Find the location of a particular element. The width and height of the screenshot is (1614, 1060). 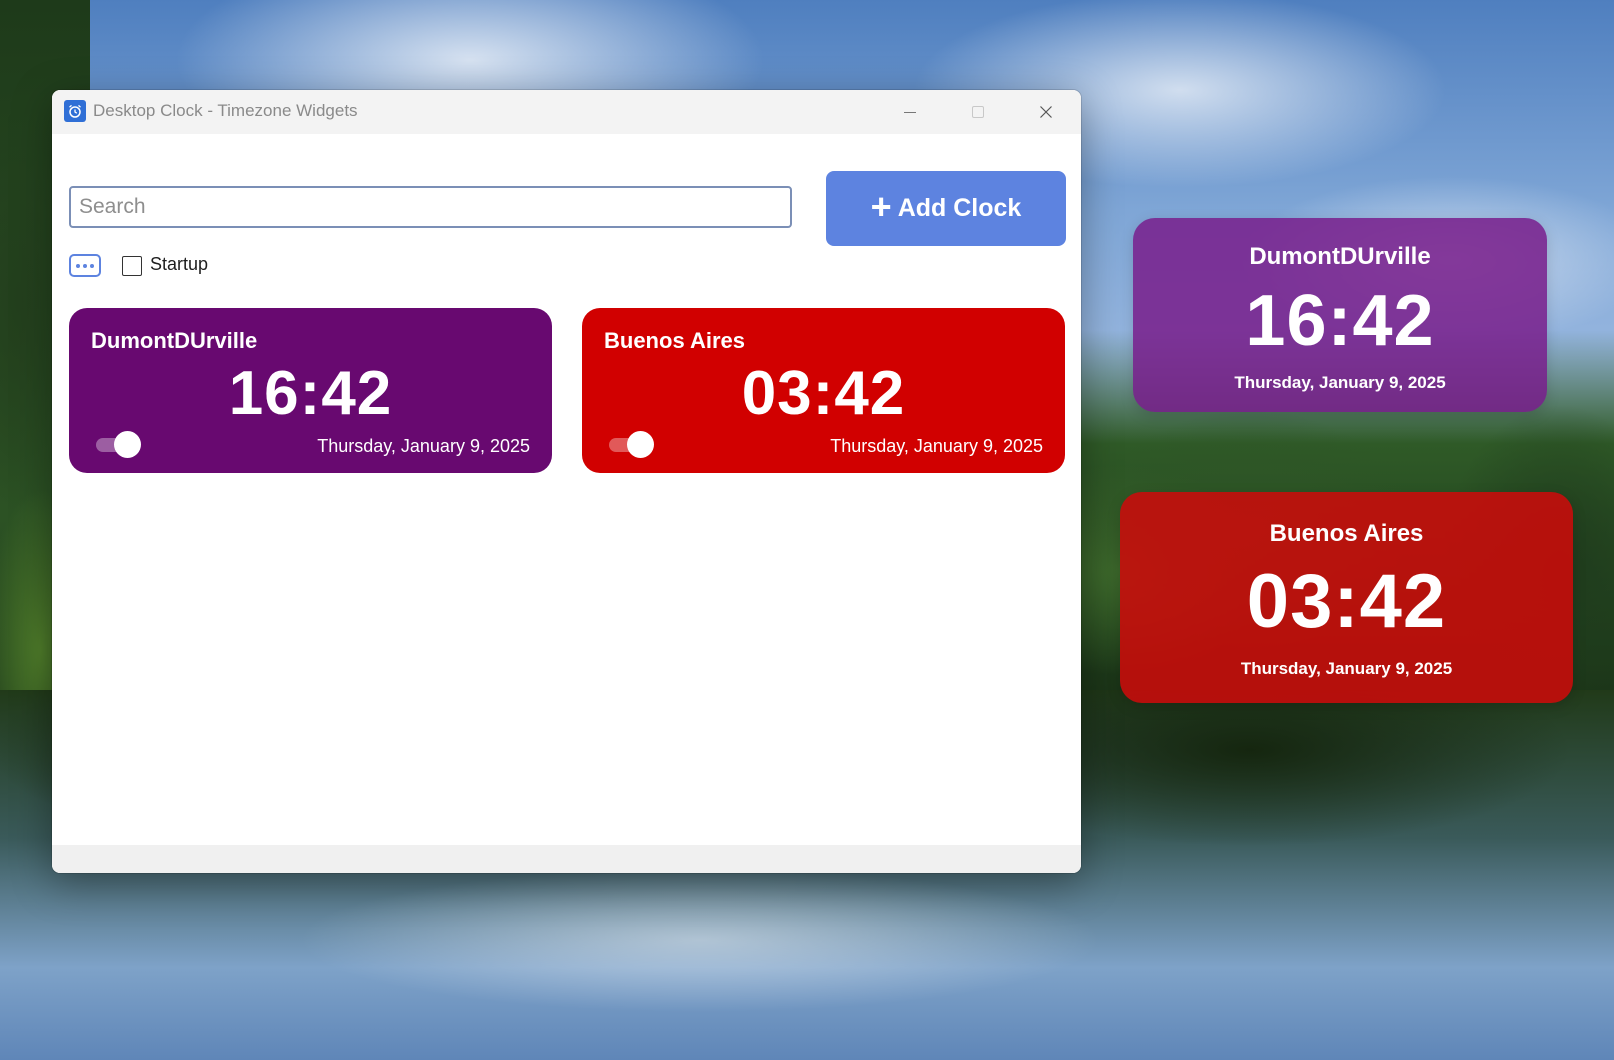

maximize-button is located at coordinates (978, 112).